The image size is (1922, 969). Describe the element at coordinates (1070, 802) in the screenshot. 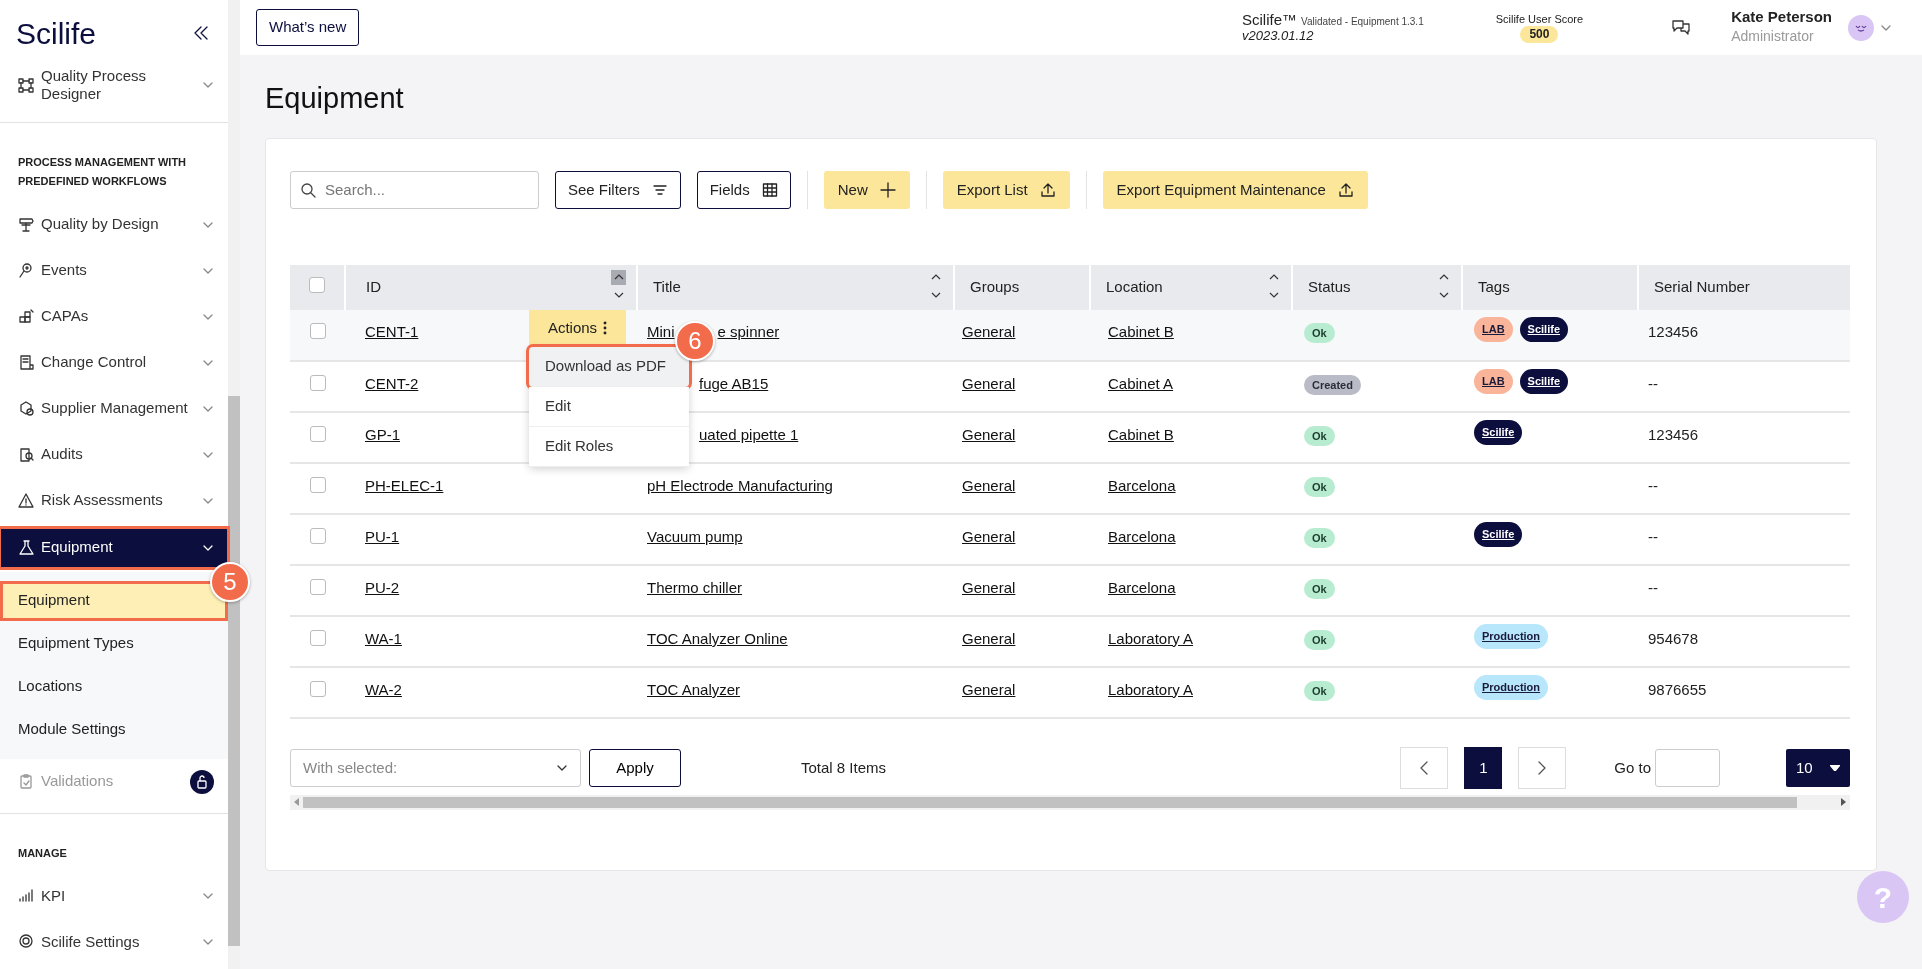

I see `horizontal-scrollbar` at that location.